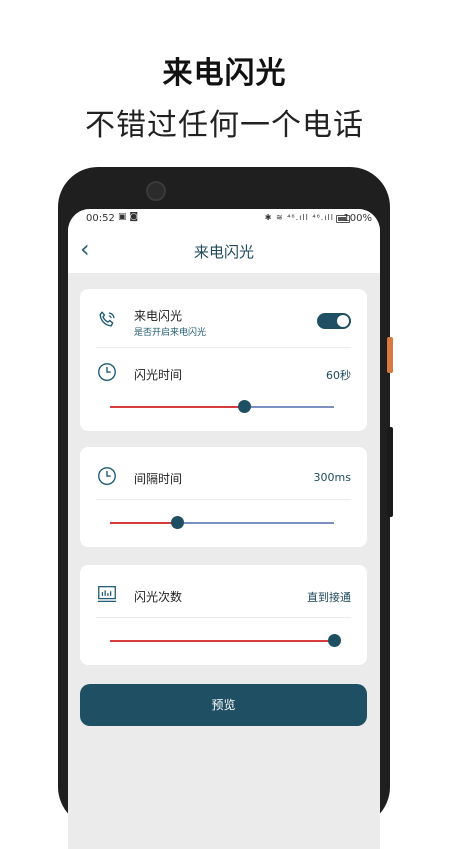 This screenshot has height=849, width=449. What do you see at coordinates (224, 125) in the screenshot?
I see `promo-subtitle: 不错过任何一个电话` at bounding box center [224, 125].